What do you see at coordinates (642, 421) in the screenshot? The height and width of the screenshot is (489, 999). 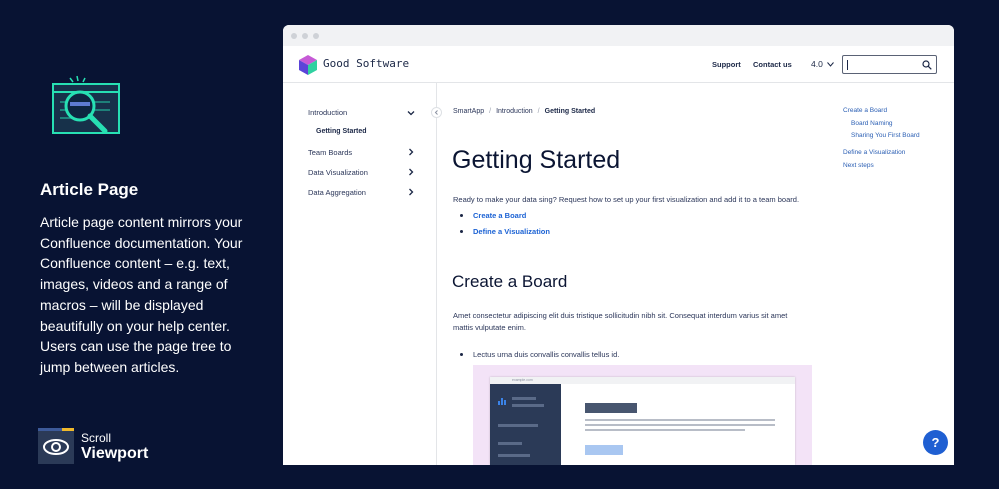 I see `screenshot-mockup: example.com` at bounding box center [642, 421].